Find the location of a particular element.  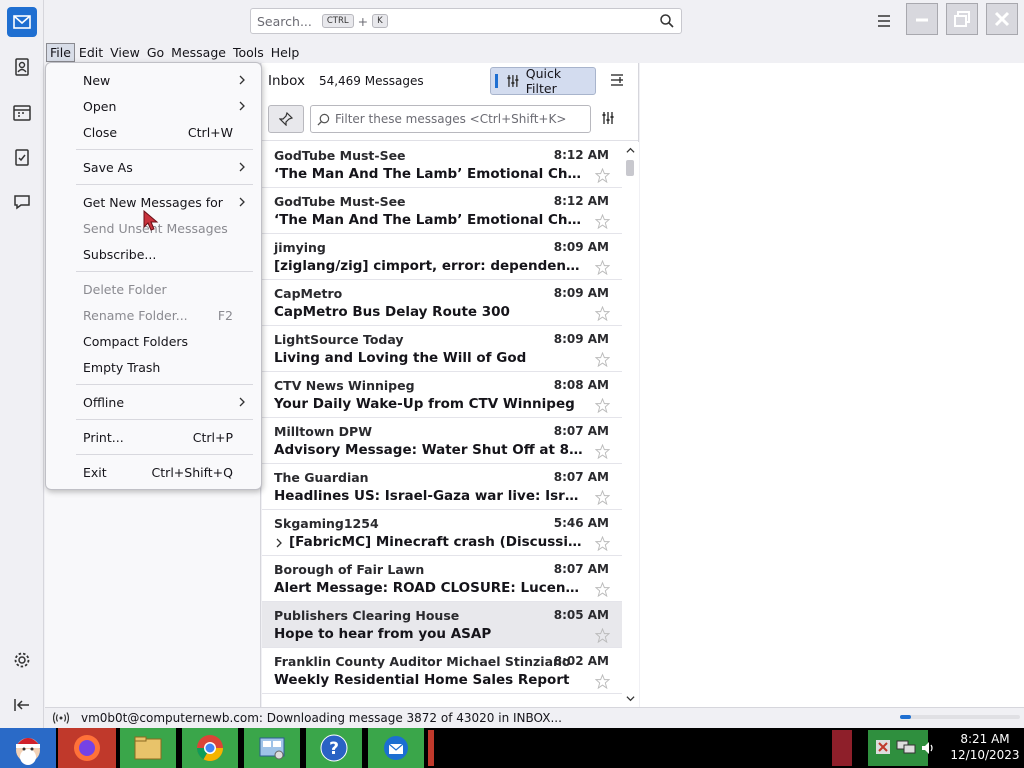

start-button is located at coordinates (28, 748).